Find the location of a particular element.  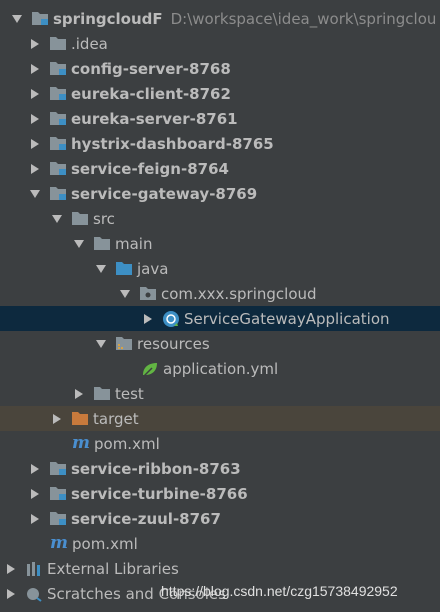

node-name: External Libraries is located at coordinates (113, 568).